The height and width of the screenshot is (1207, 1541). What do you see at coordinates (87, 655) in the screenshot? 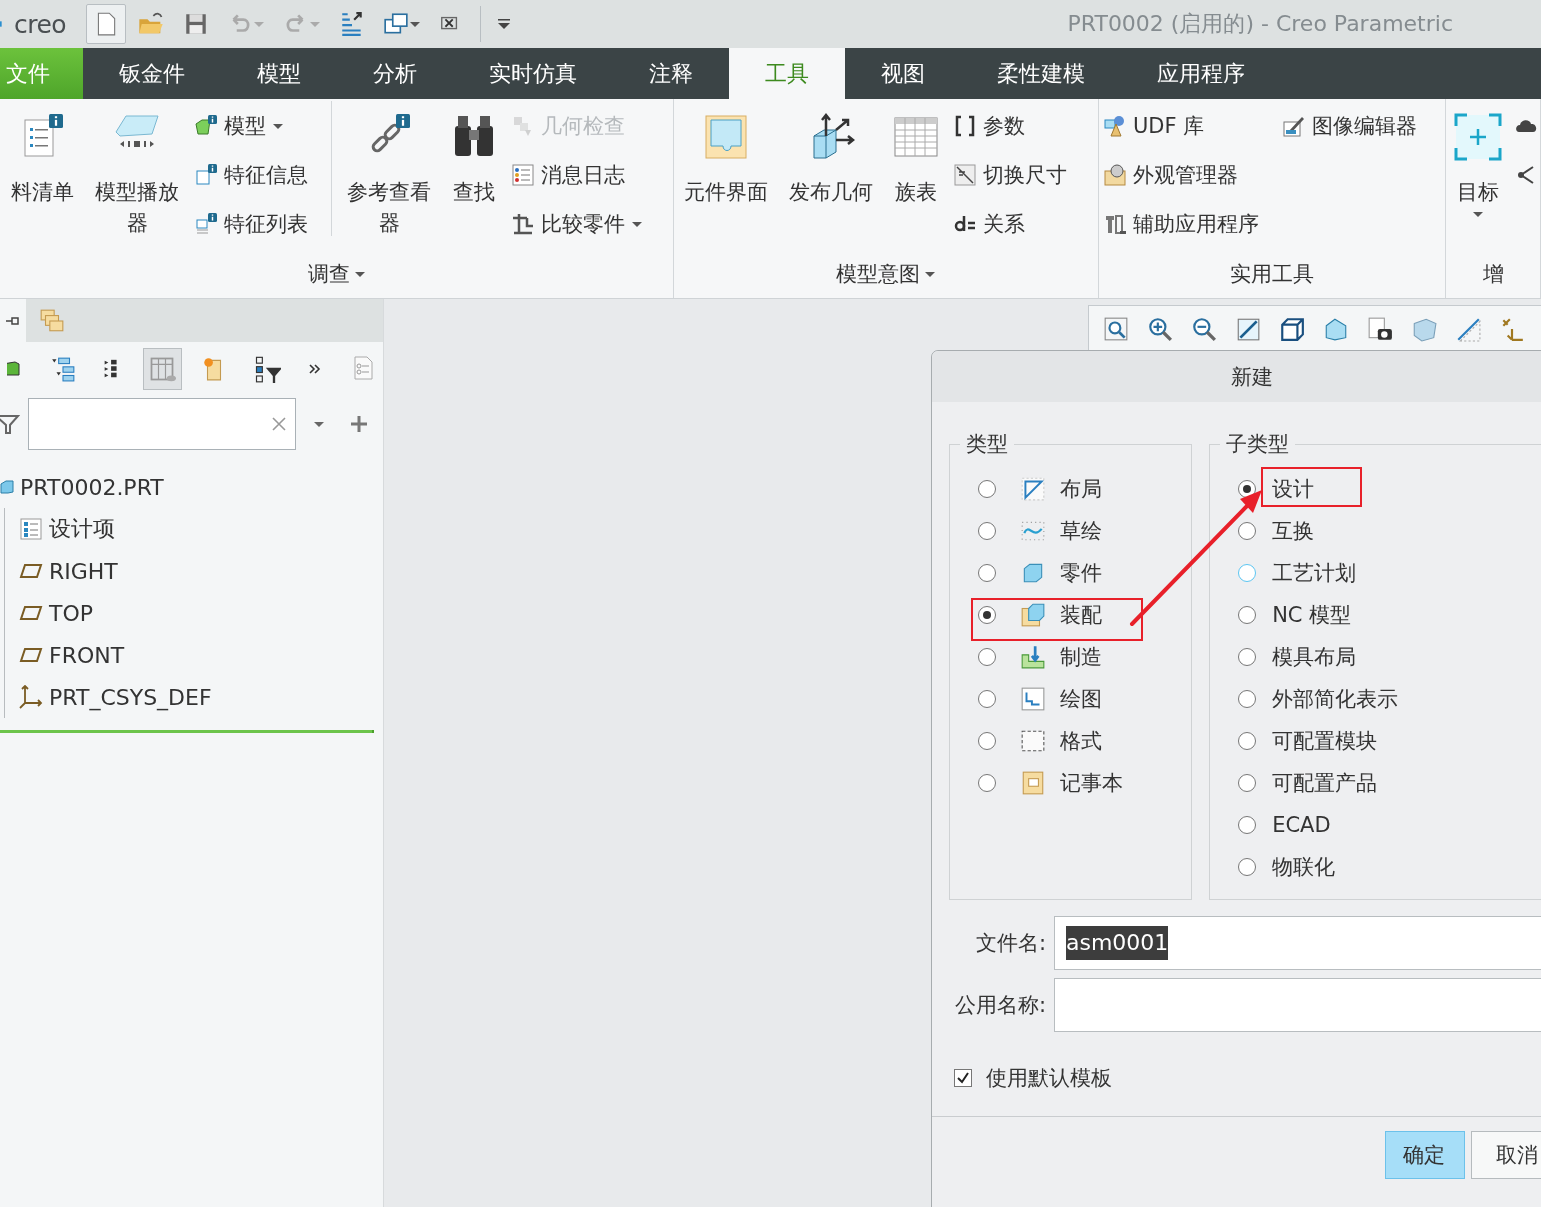
I see `tree-item: FRONT` at bounding box center [87, 655].